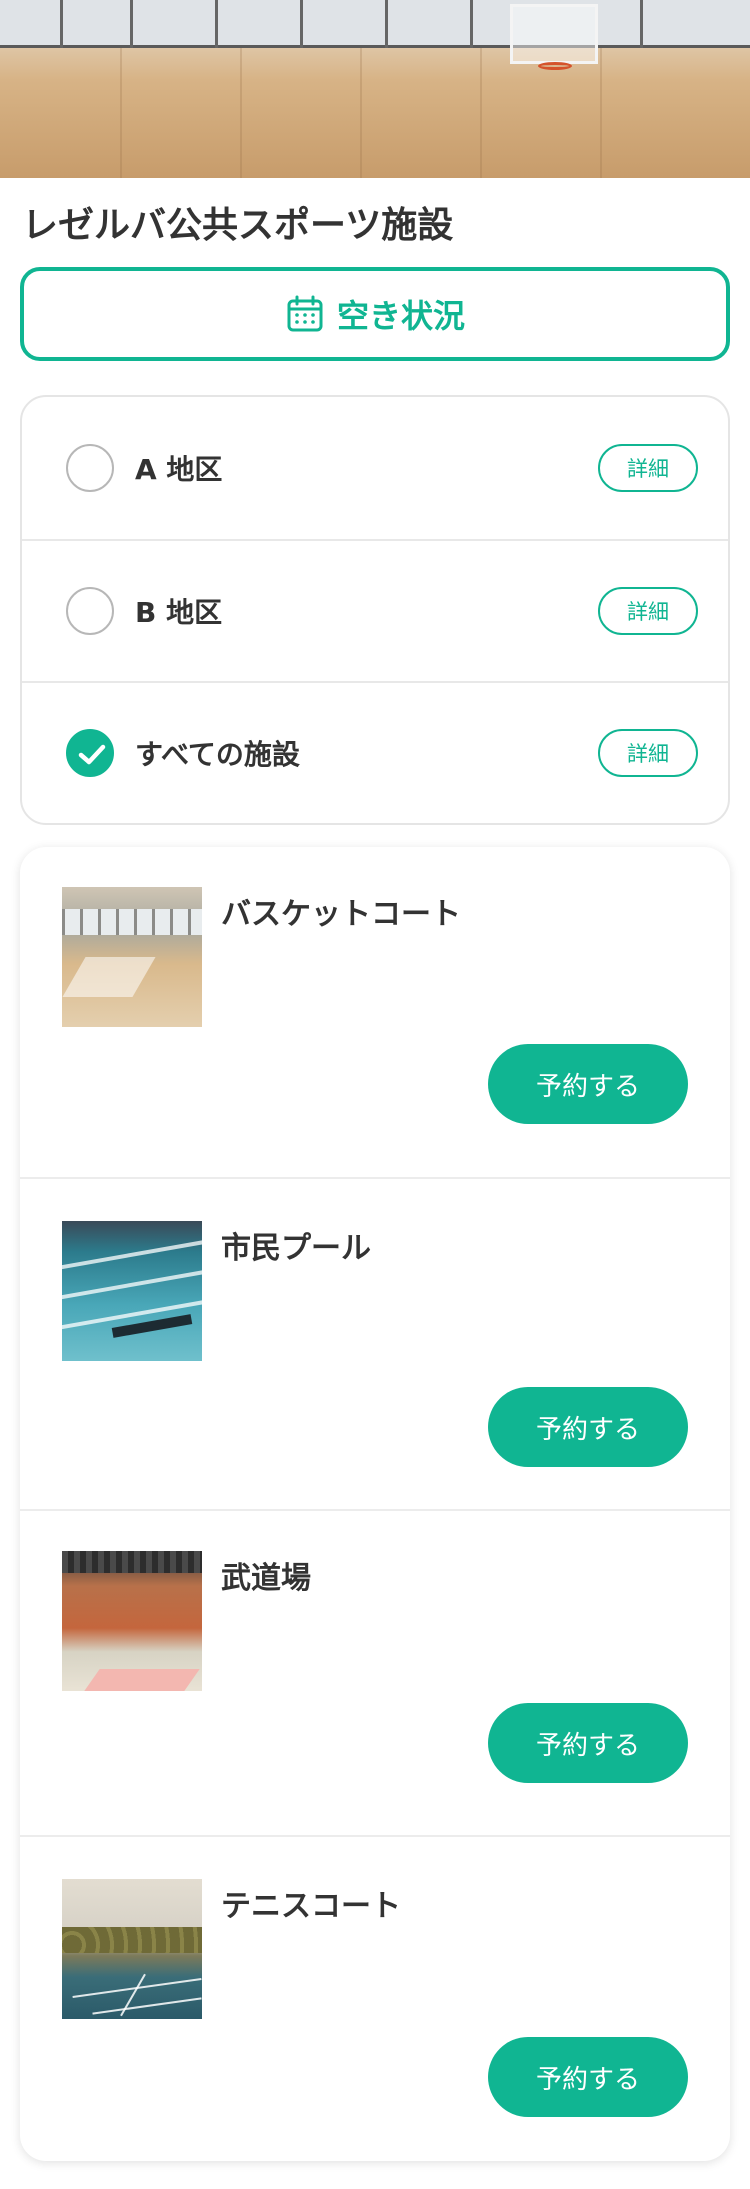 The height and width of the screenshot is (2189, 750). Describe the element at coordinates (266, 1578) in the screenshot. I see `facility-name: 武道場` at that location.